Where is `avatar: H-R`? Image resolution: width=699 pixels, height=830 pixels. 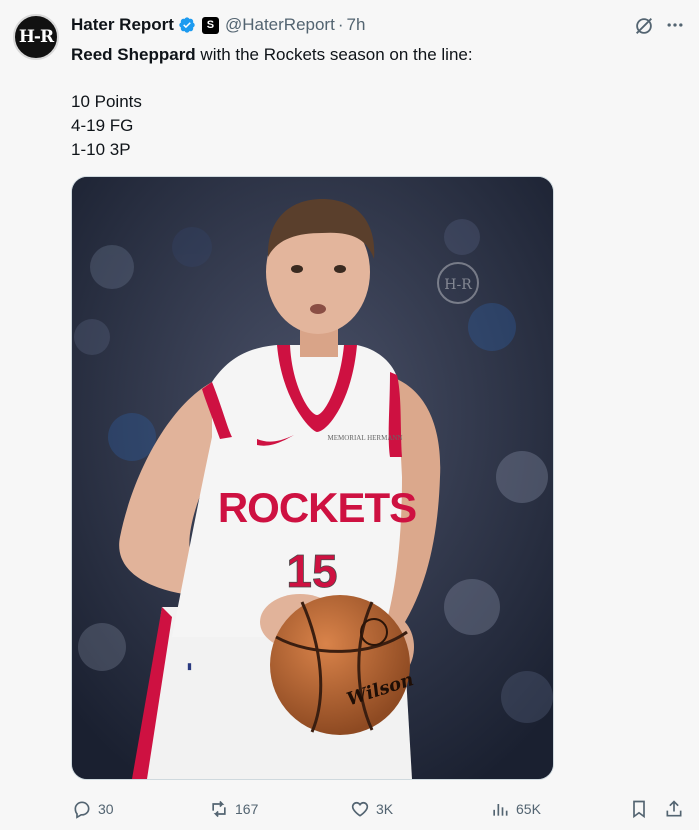 avatar: H-R is located at coordinates (36, 37).